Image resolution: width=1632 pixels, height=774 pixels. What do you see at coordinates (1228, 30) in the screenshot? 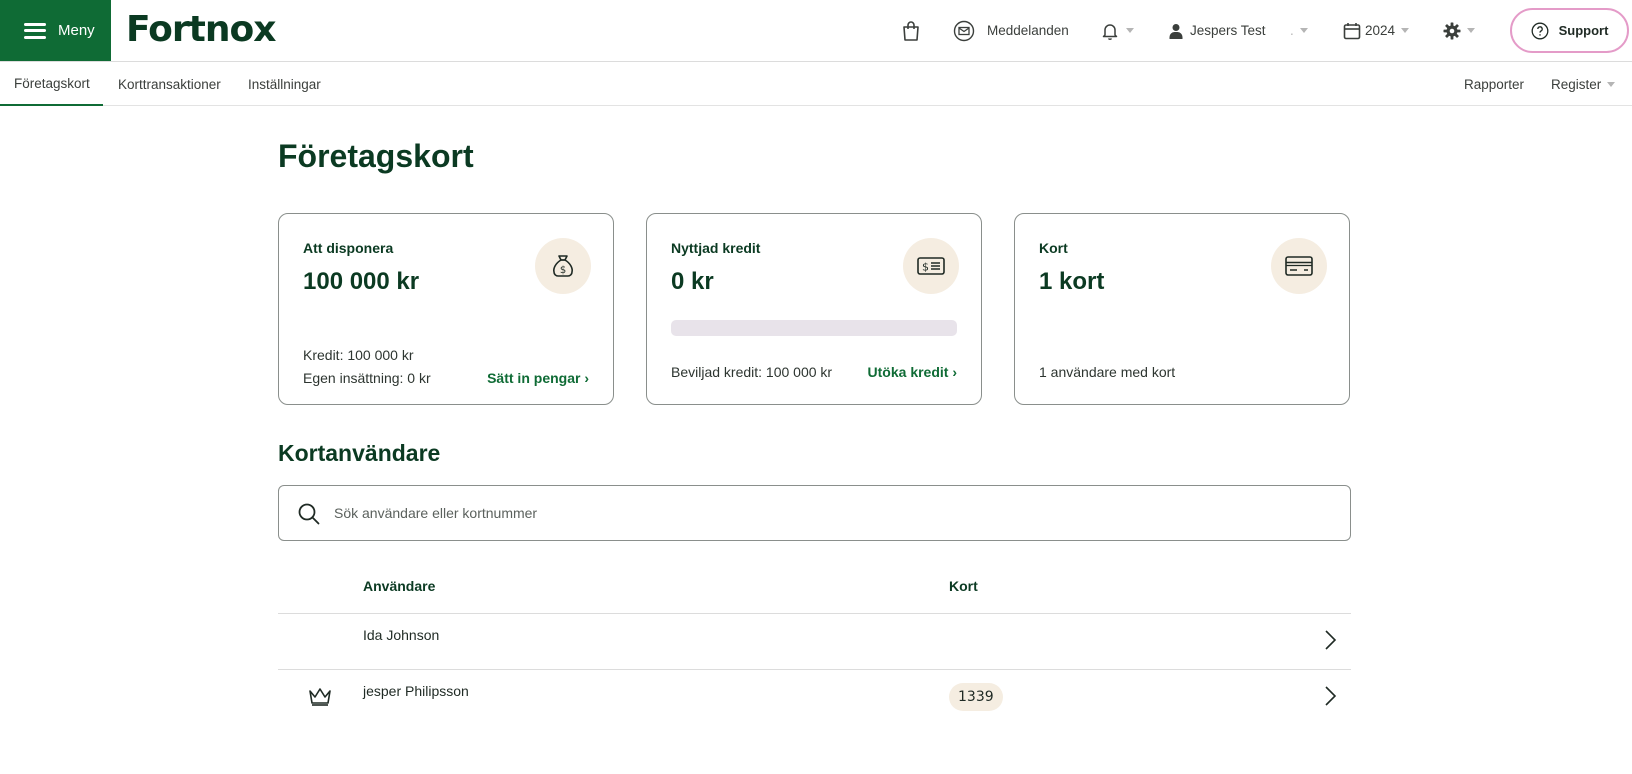
I see `user-name: Jespers Test` at bounding box center [1228, 30].